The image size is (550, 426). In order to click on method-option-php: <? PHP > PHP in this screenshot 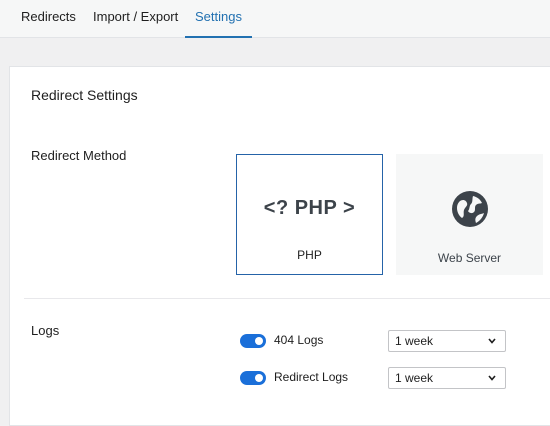, I will do `click(309, 214)`.